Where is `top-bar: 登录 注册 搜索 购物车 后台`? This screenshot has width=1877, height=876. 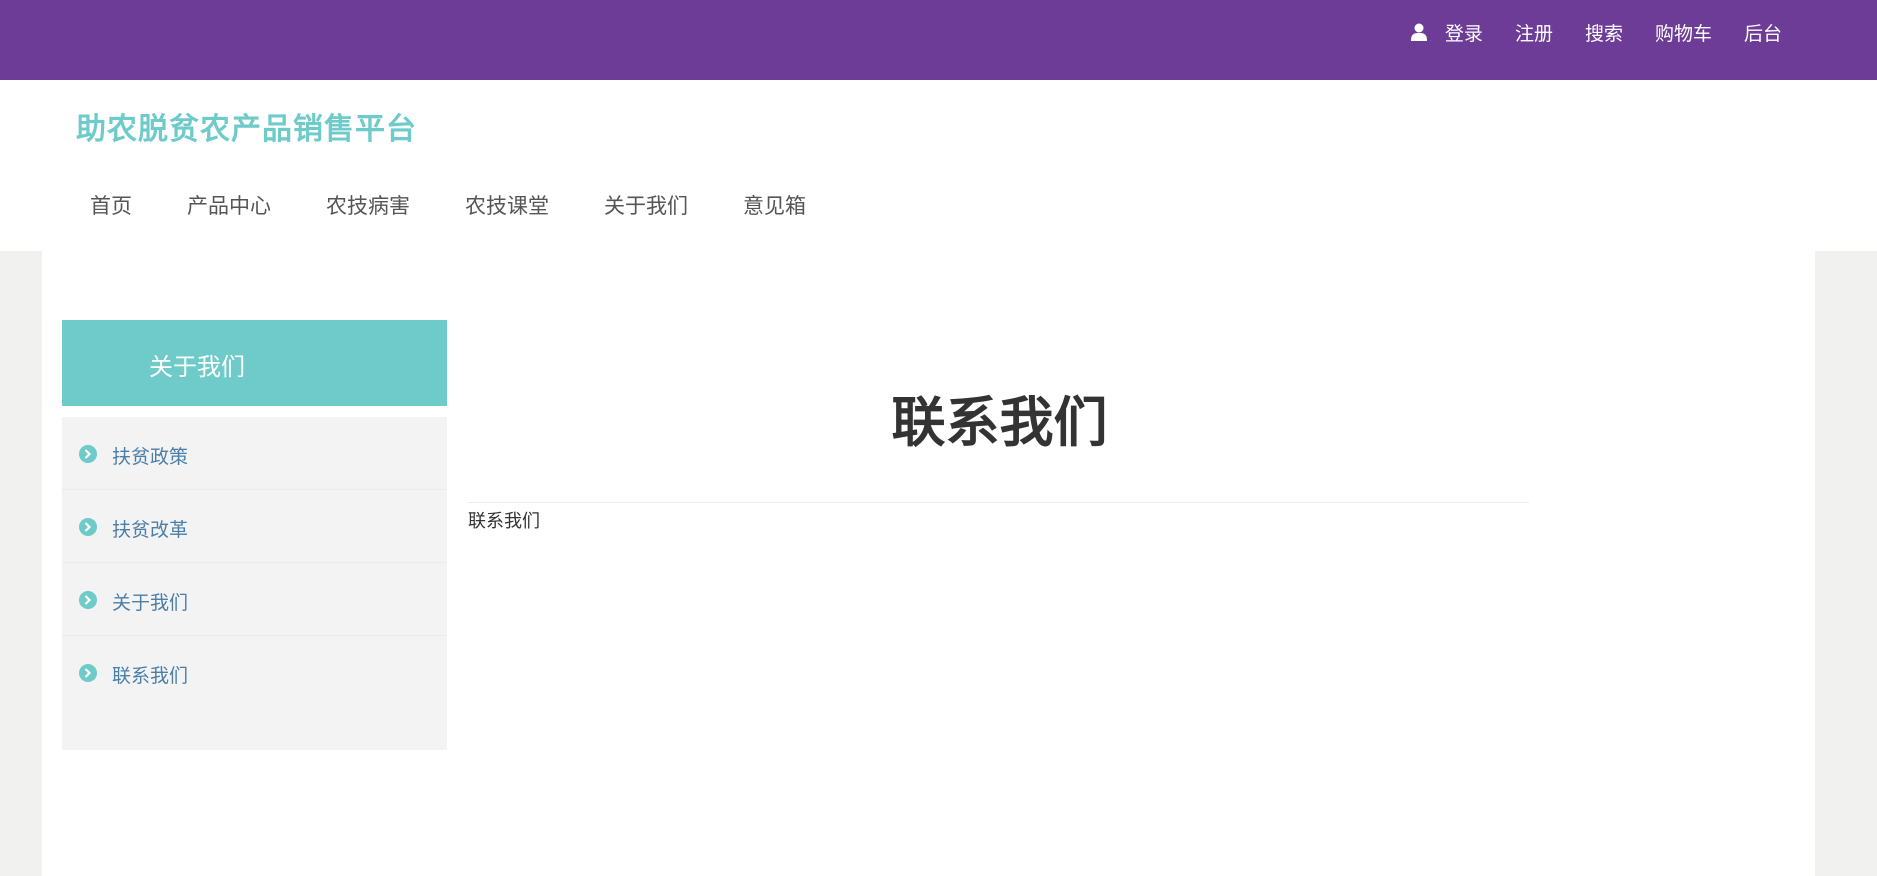
top-bar: 登录 注册 搜索 购物车 后台 is located at coordinates (938, 40).